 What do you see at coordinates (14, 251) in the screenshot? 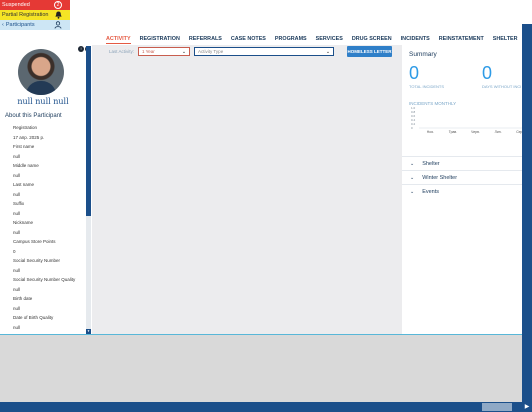
I see `field-value: 0` at bounding box center [14, 251].